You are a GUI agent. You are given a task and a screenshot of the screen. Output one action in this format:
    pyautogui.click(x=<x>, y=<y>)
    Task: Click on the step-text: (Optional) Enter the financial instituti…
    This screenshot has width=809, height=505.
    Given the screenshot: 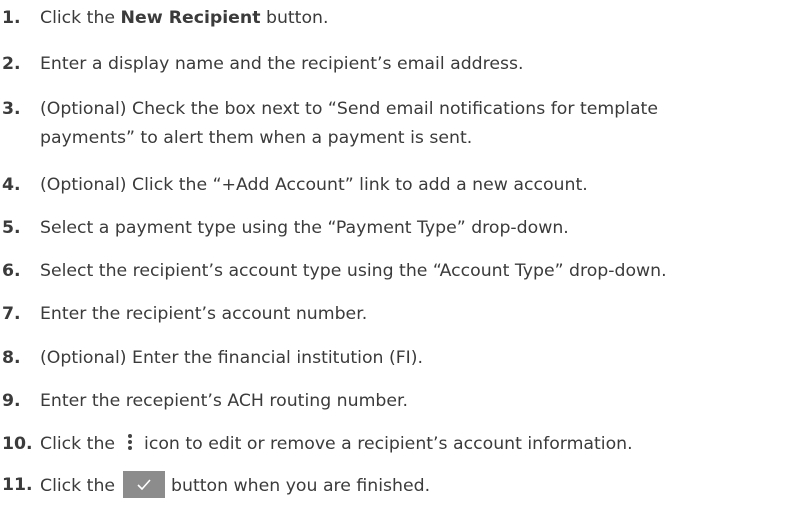 What is the action you would take?
    pyautogui.click(x=232, y=358)
    